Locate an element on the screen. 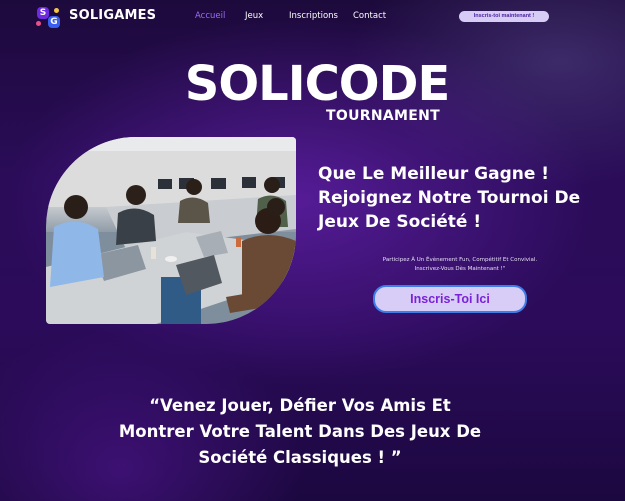  logo-dot-yellow is located at coordinates (56, 10).